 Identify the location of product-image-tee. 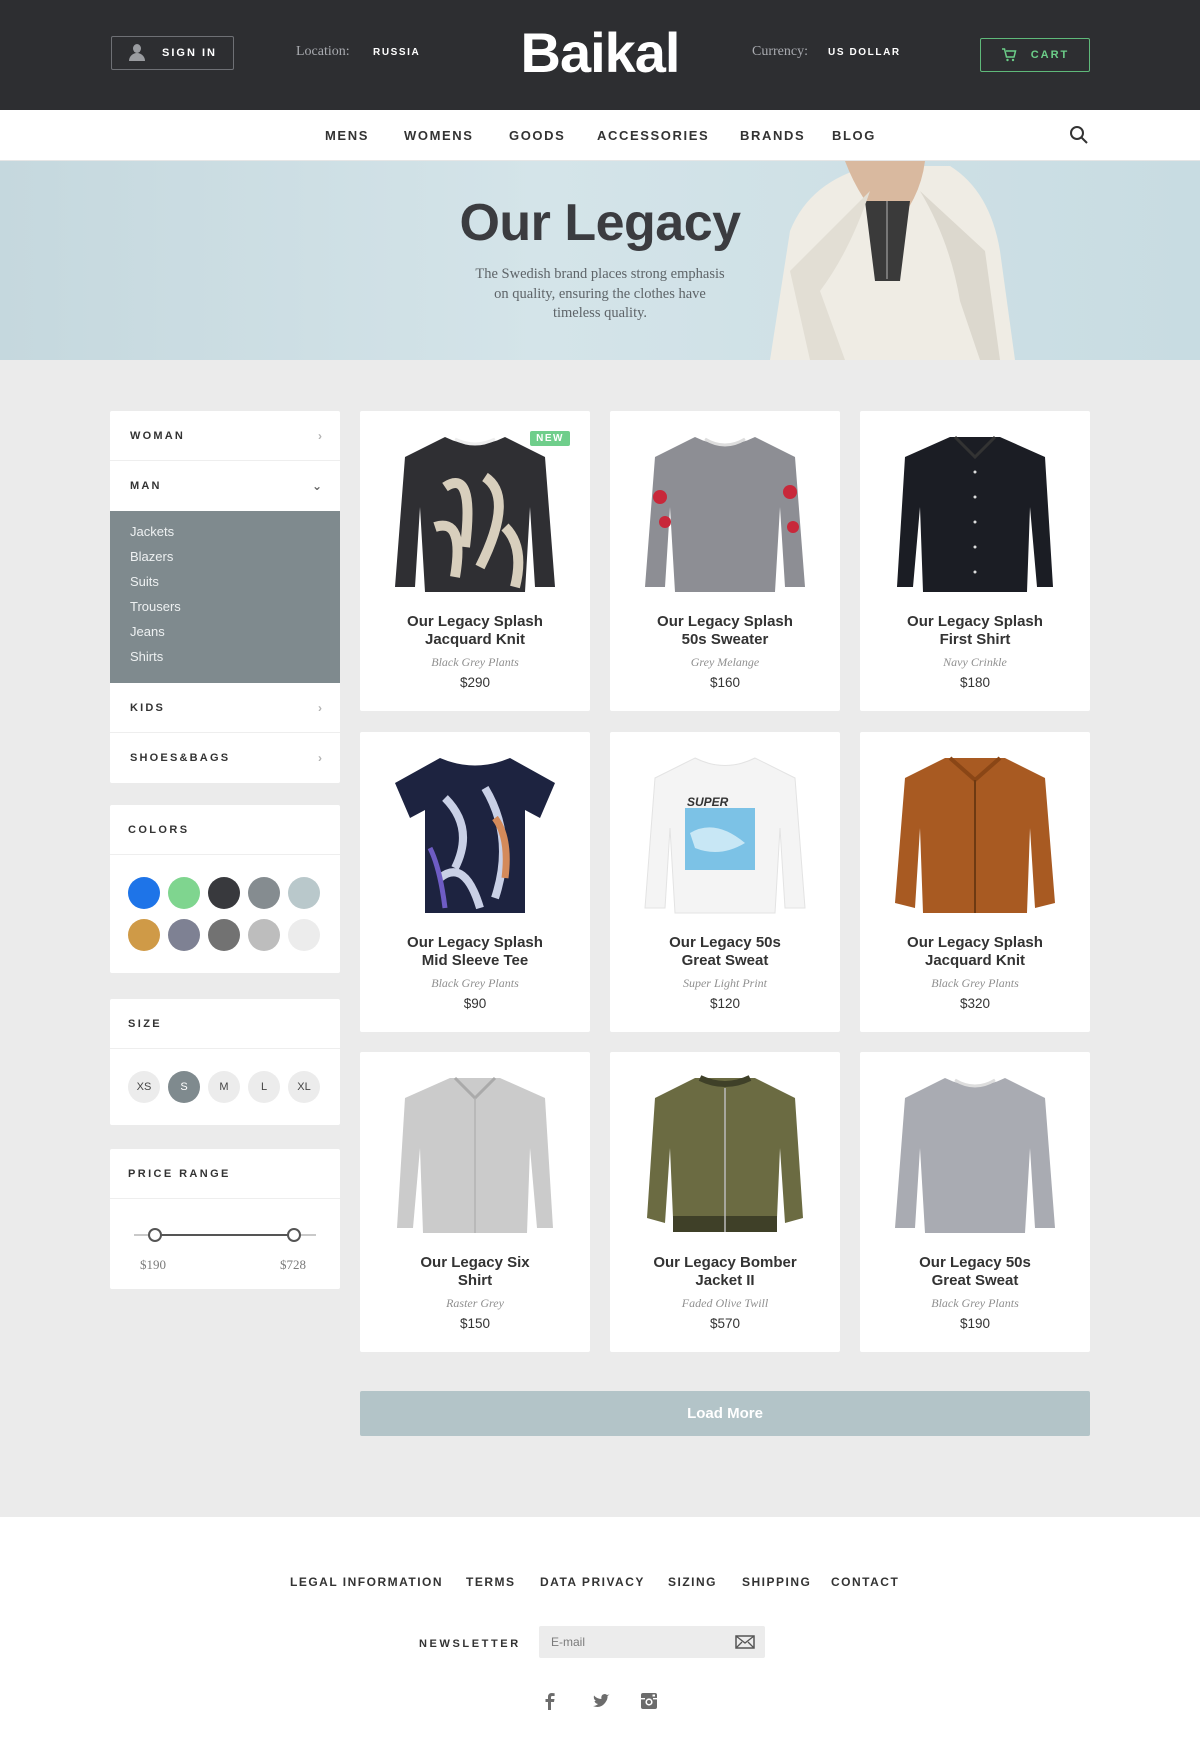
(475, 835).